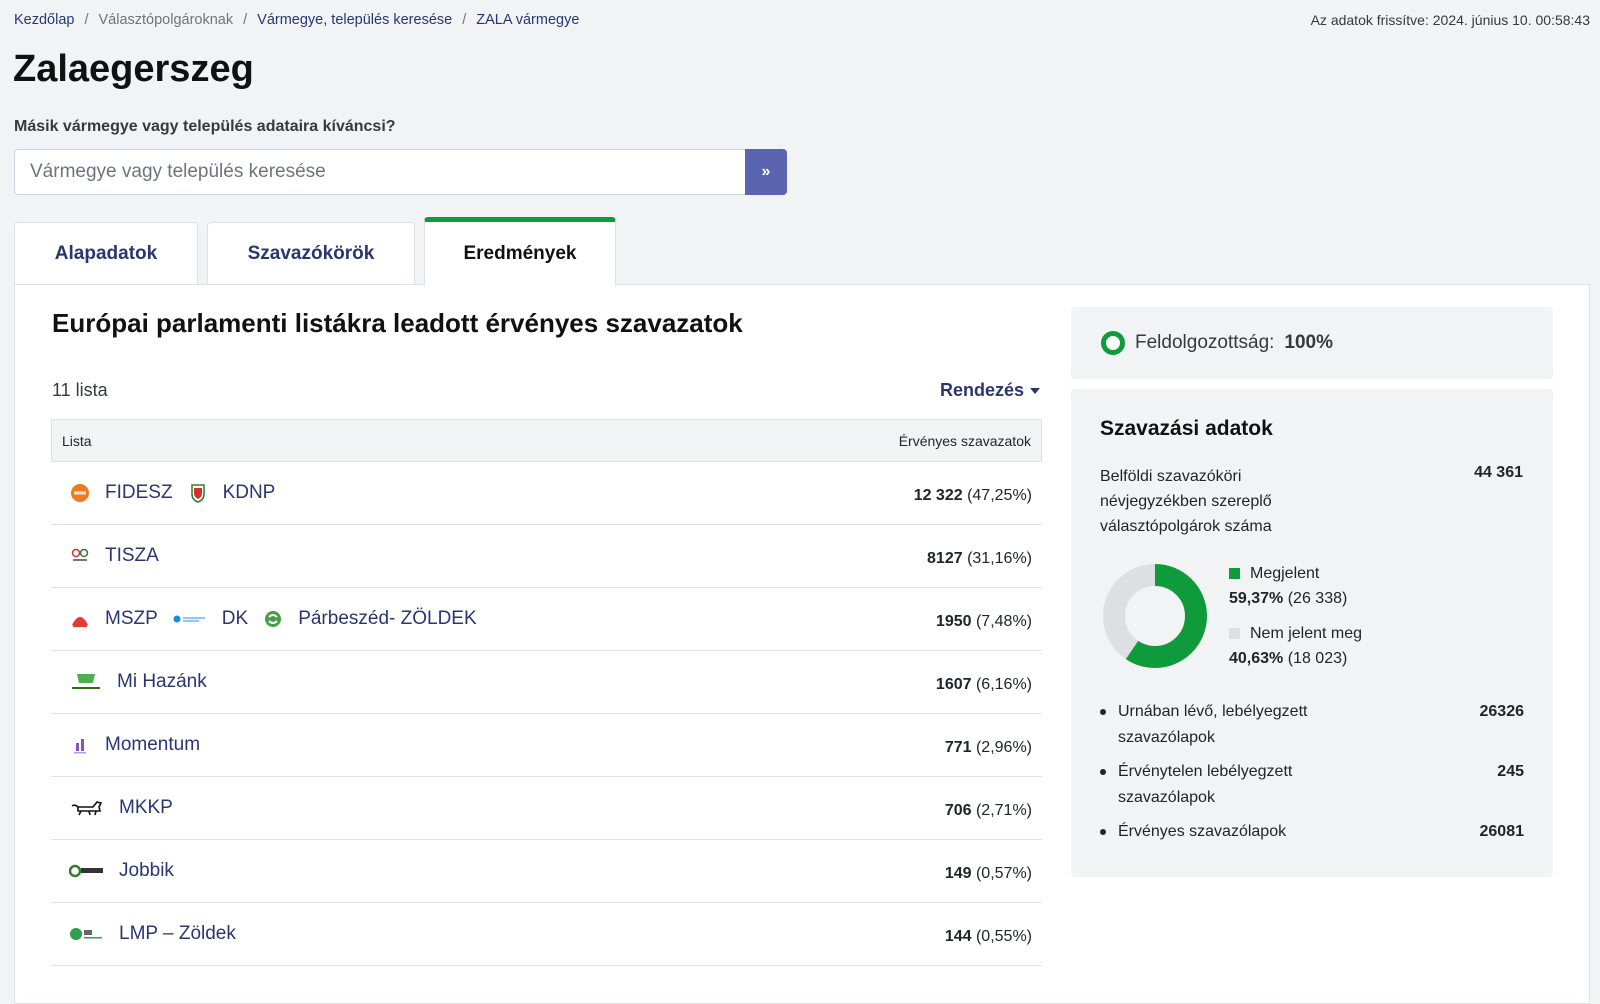 The image size is (1600, 1004). Describe the element at coordinates (546, 934) in the screenshot. I see `table-row: LMP – Zöldek 144 (0,55%)` at that location.